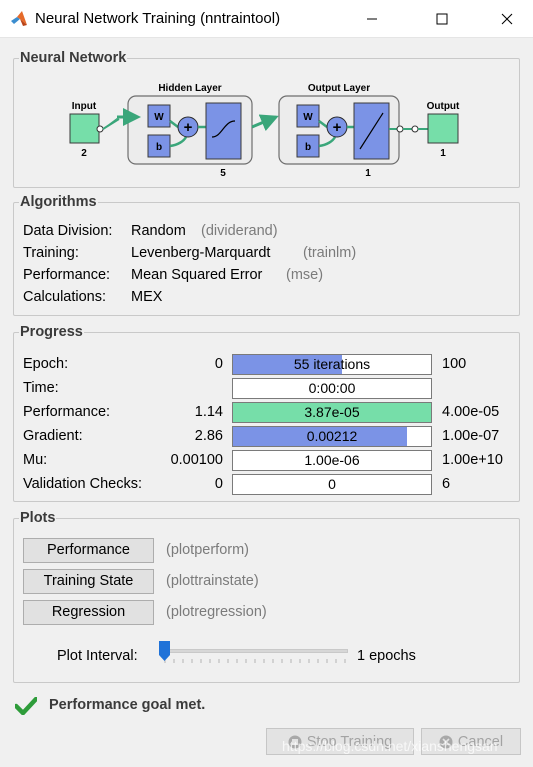 The image size is (533, 767). I want to click on hidden-layer-label: Hidden Layer, so click(189, 88).